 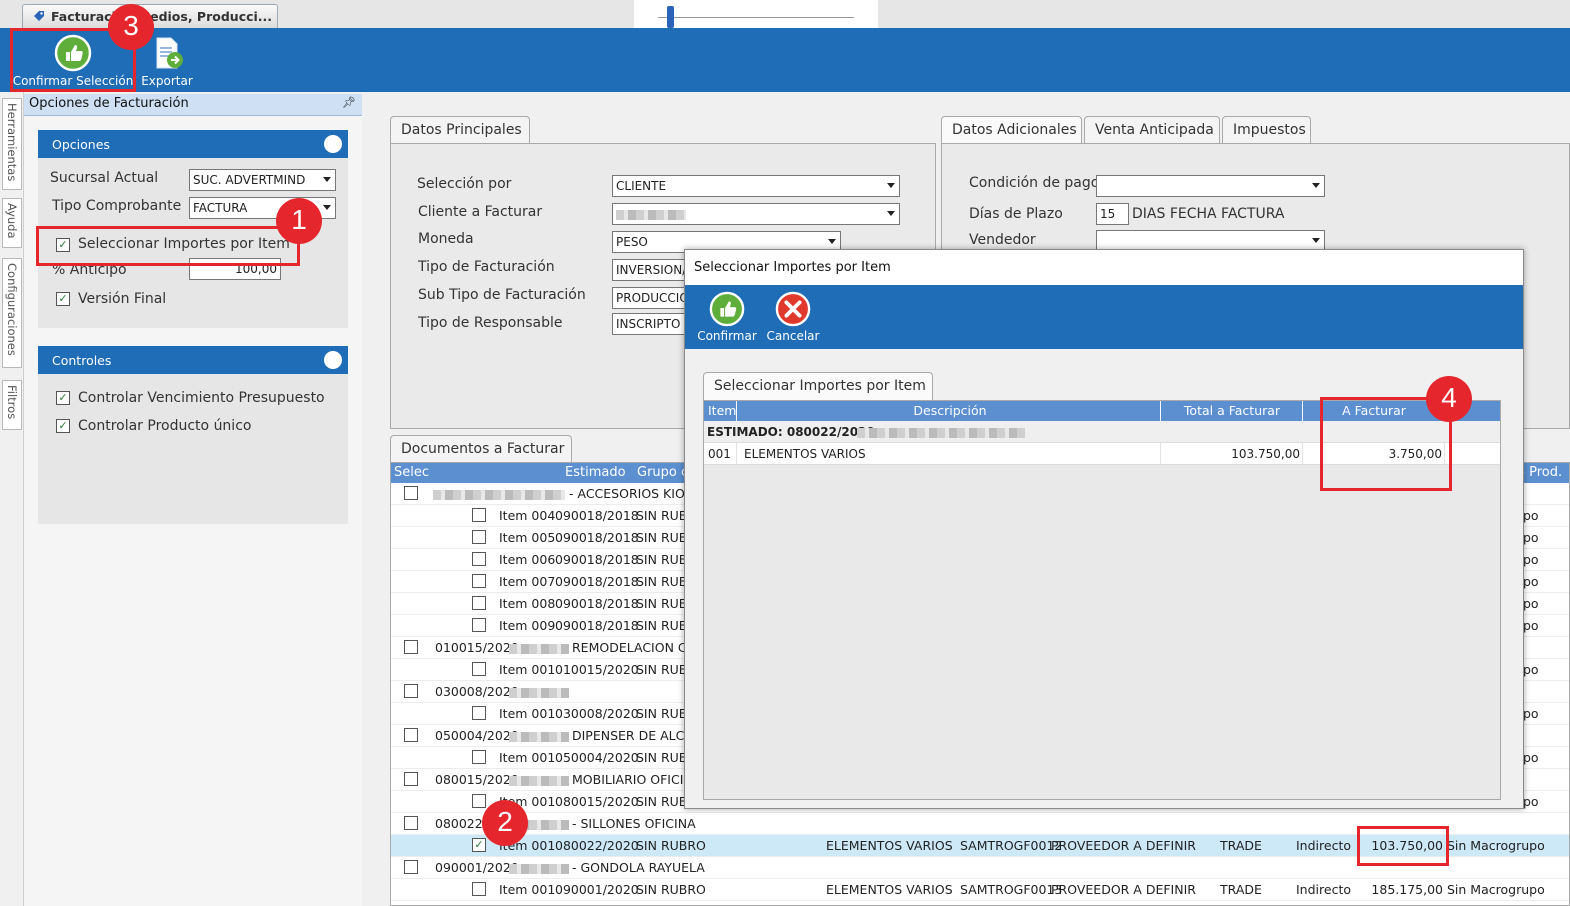 I want to click on options-pane-title: Opciones de Facturación, so click(x=109, y=103).